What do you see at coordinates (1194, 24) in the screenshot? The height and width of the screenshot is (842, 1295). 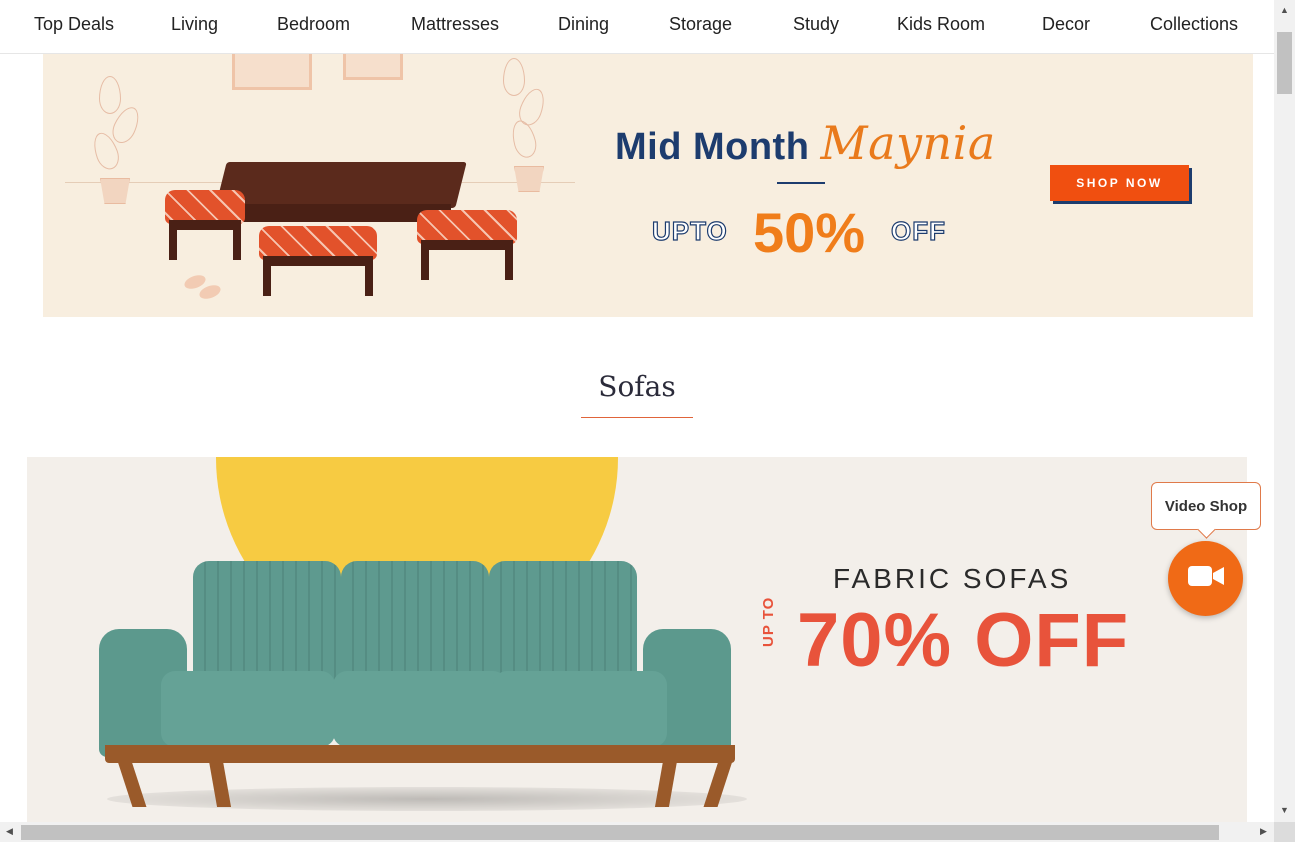 I see `nav-item-collections: Collections` at bounding box center [1194, 24].